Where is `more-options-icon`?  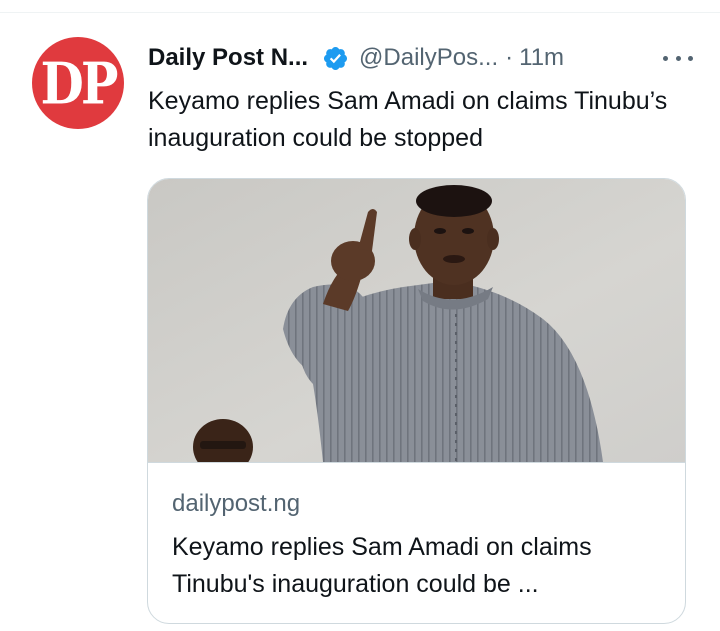
more-options-icon is located at coordinates (678, 58).